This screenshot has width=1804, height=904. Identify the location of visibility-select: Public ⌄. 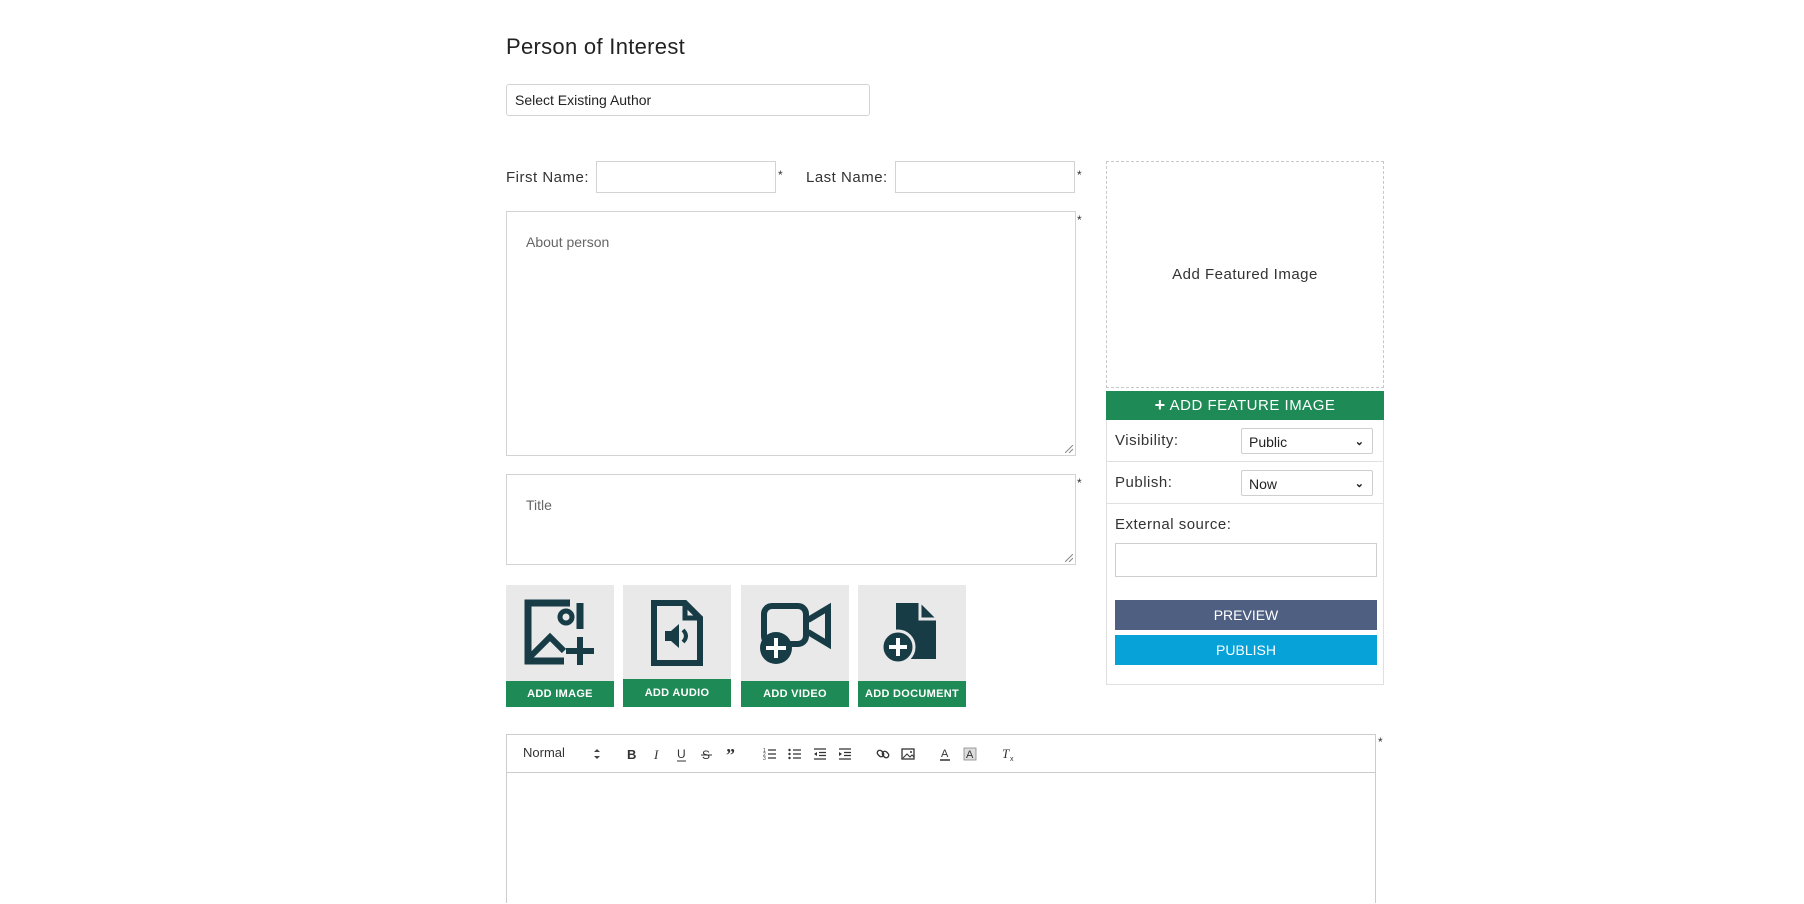
(1307, 441).